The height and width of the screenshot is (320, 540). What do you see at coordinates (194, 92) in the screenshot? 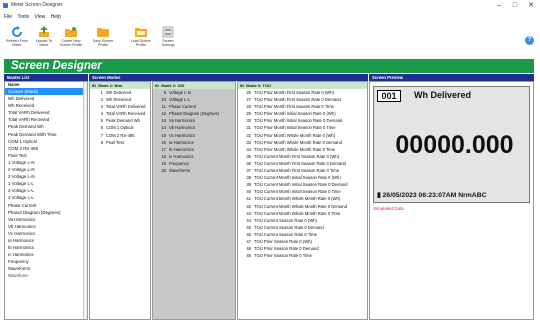
I see `mode2-item: 9 Voltage L-N` at bounding box center [194, 92].